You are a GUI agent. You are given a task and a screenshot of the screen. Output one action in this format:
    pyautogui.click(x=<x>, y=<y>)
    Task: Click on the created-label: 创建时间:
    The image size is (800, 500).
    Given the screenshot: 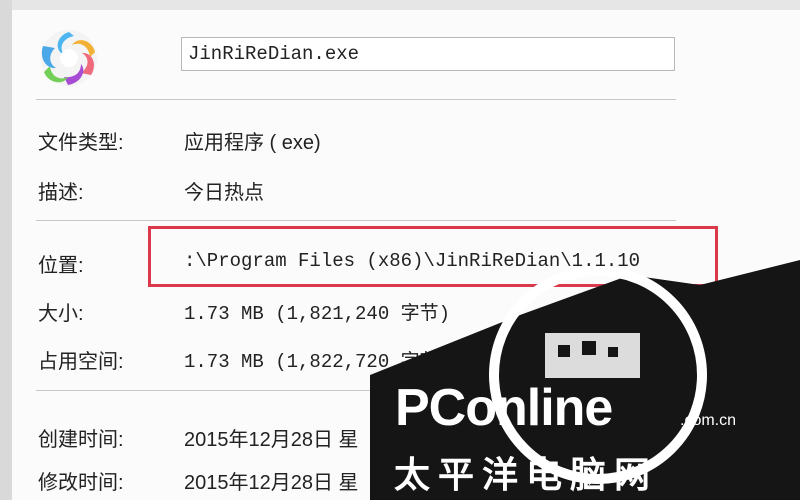 What is the action you would take?
    pyautogui.click(x=81, y=440)
    